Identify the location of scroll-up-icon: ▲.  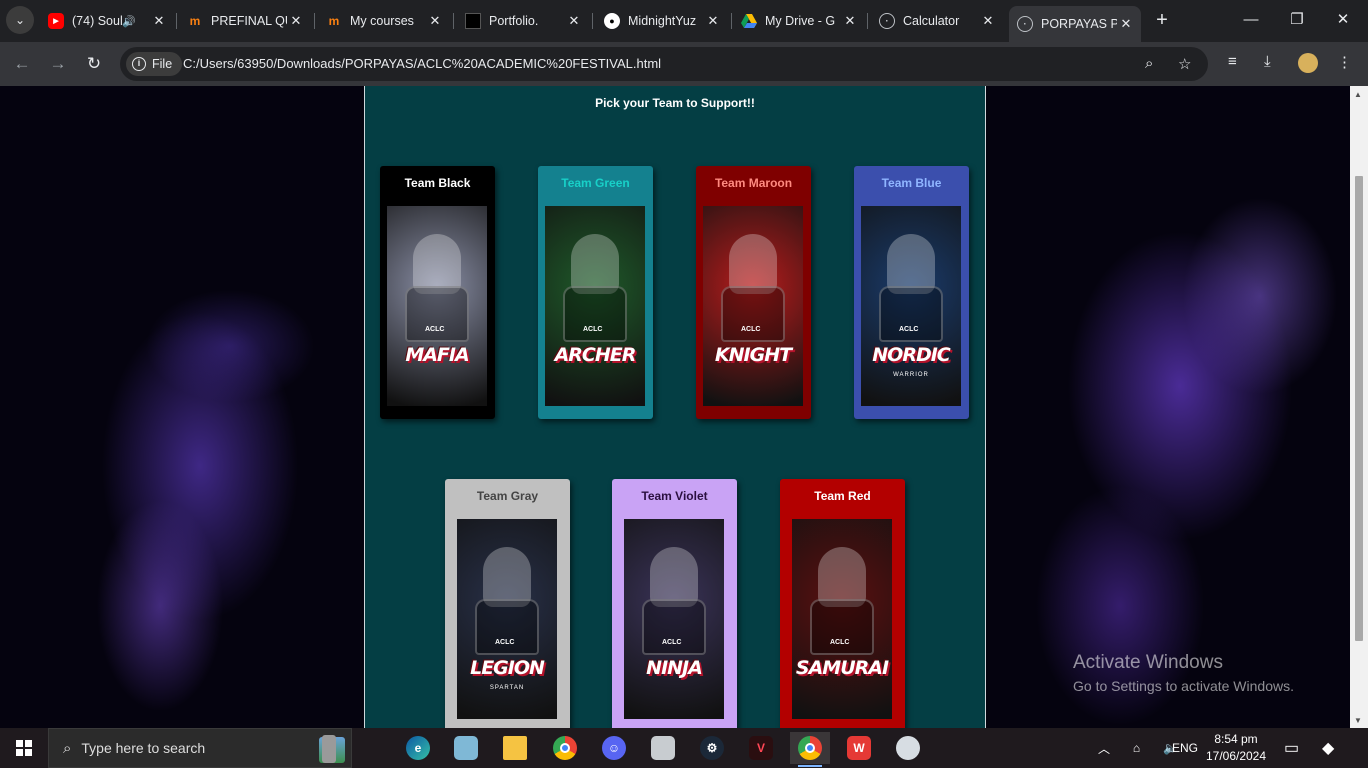
(1358, 94).